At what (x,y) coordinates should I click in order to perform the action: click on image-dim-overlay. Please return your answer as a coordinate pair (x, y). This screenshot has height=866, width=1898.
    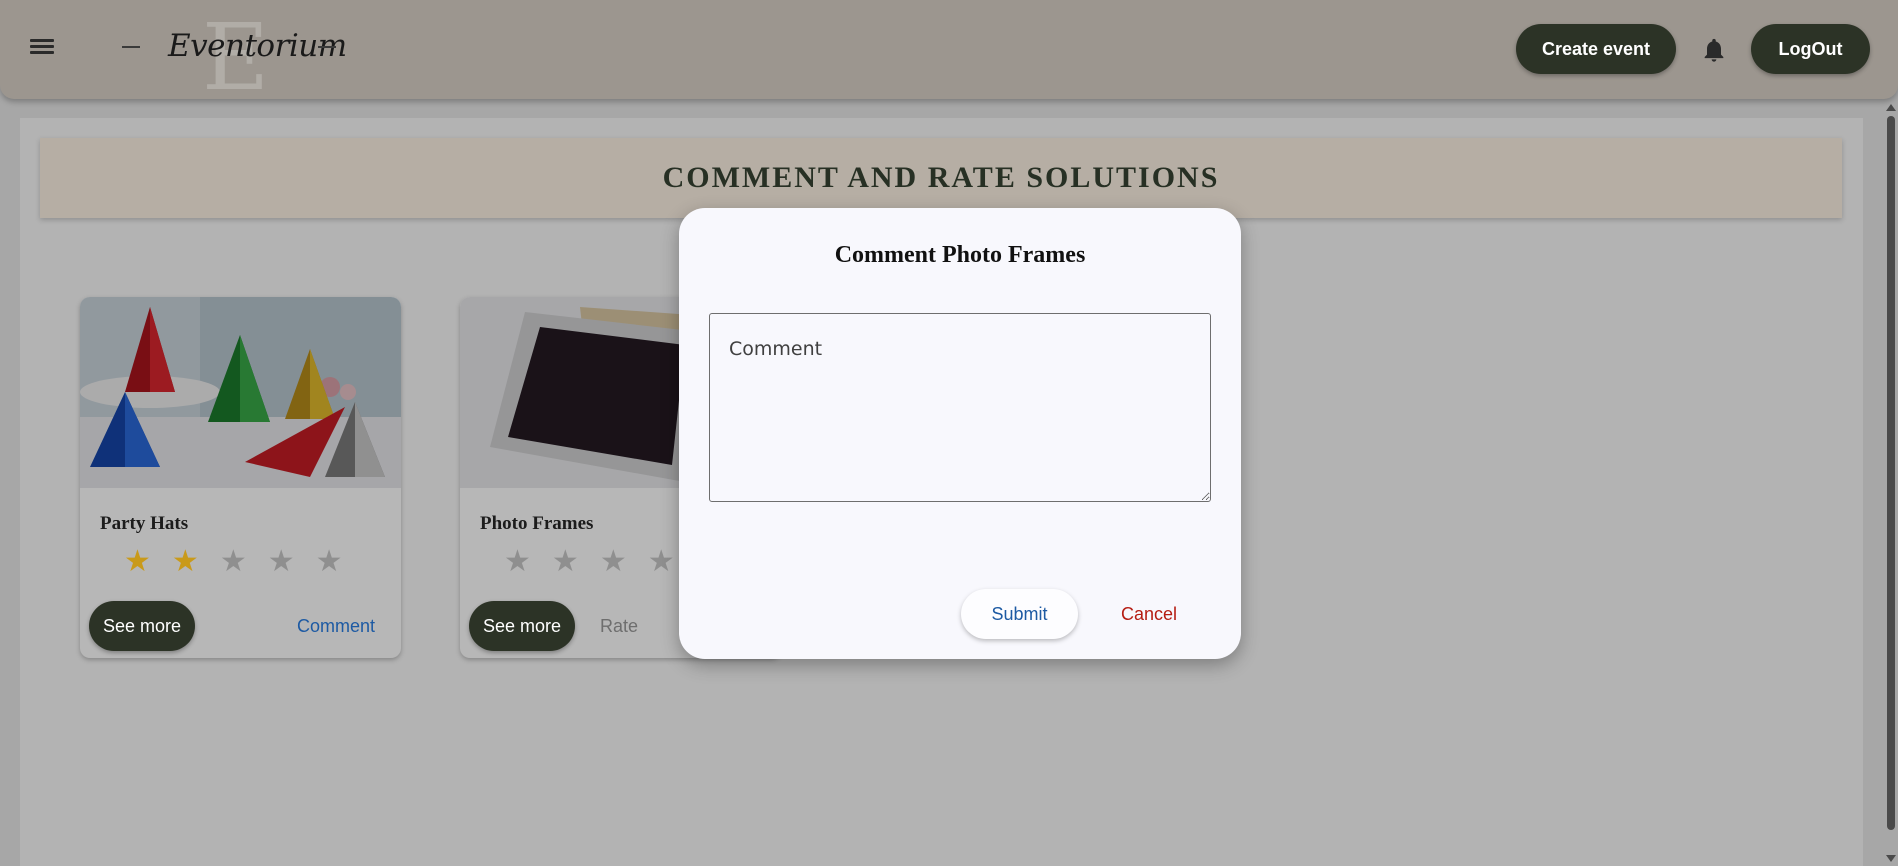
    Looking at the image, I should click on (240, 392).